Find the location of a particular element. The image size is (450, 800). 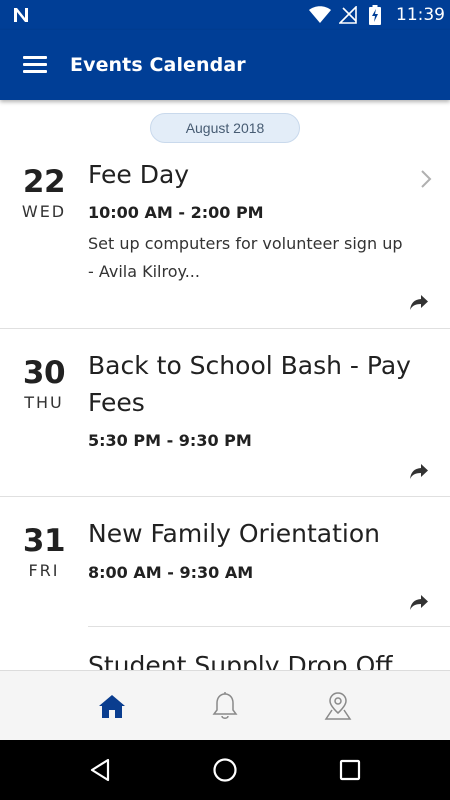

n-logo-icon is located at coordinates (21, 15).